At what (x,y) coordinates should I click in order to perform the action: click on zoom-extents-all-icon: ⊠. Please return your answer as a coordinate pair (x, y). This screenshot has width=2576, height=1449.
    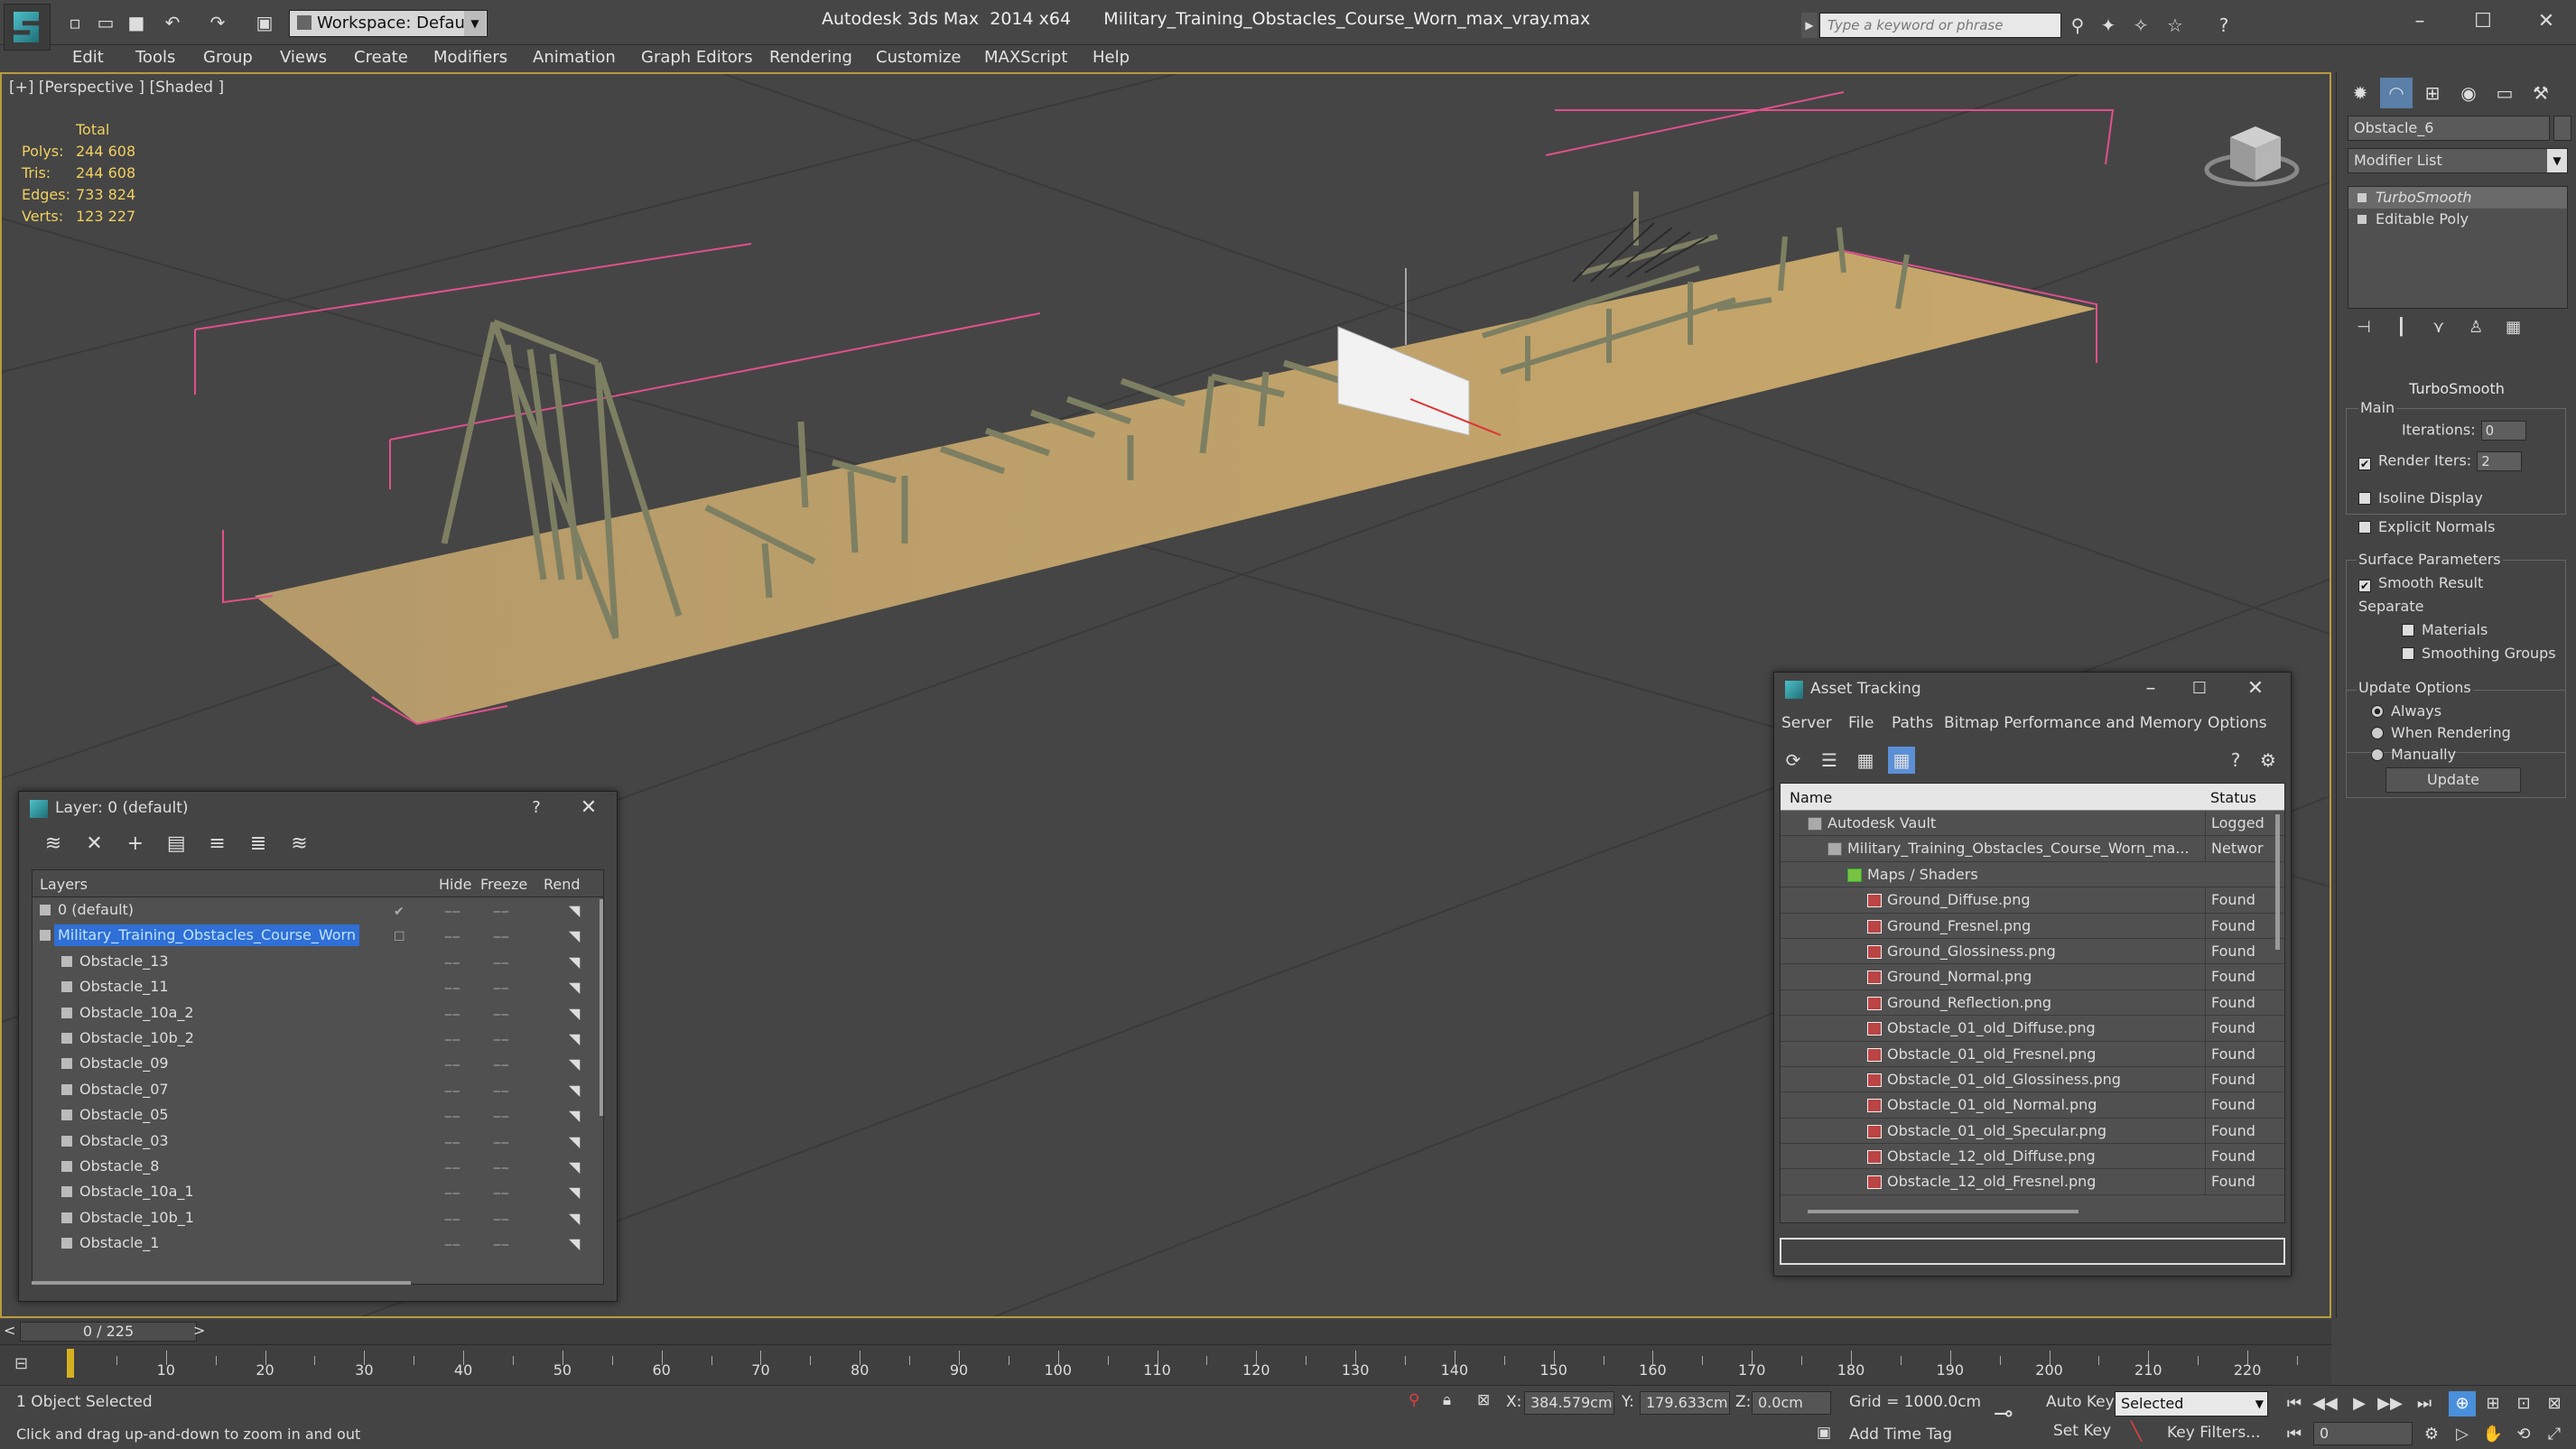
    Looking at the image, I should click on (2554, 1403).